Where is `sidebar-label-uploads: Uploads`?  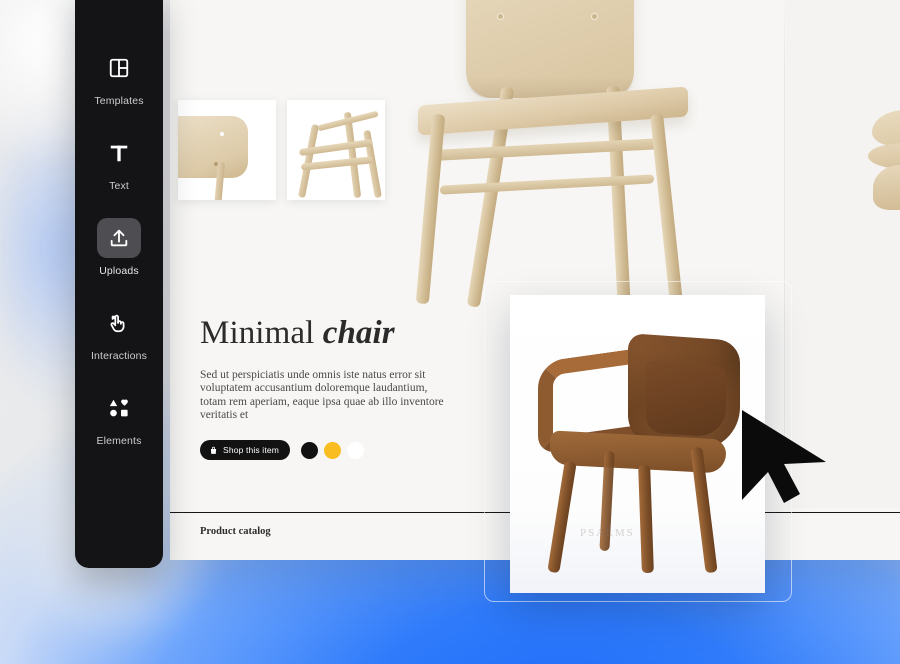 sidebar-label-uploads: Uploads is located at coordinates (119, 271).